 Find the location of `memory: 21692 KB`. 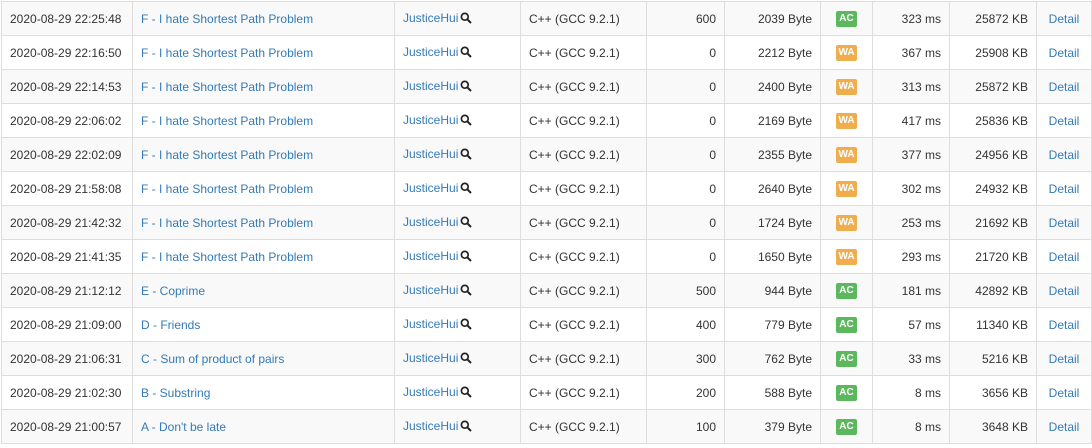

memory: 21692 KB is located at coordinates (993, 222).